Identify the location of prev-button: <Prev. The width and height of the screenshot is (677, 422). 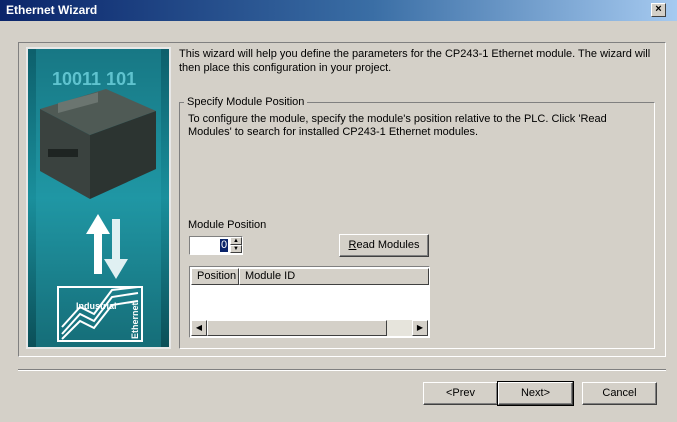
(460, 393).